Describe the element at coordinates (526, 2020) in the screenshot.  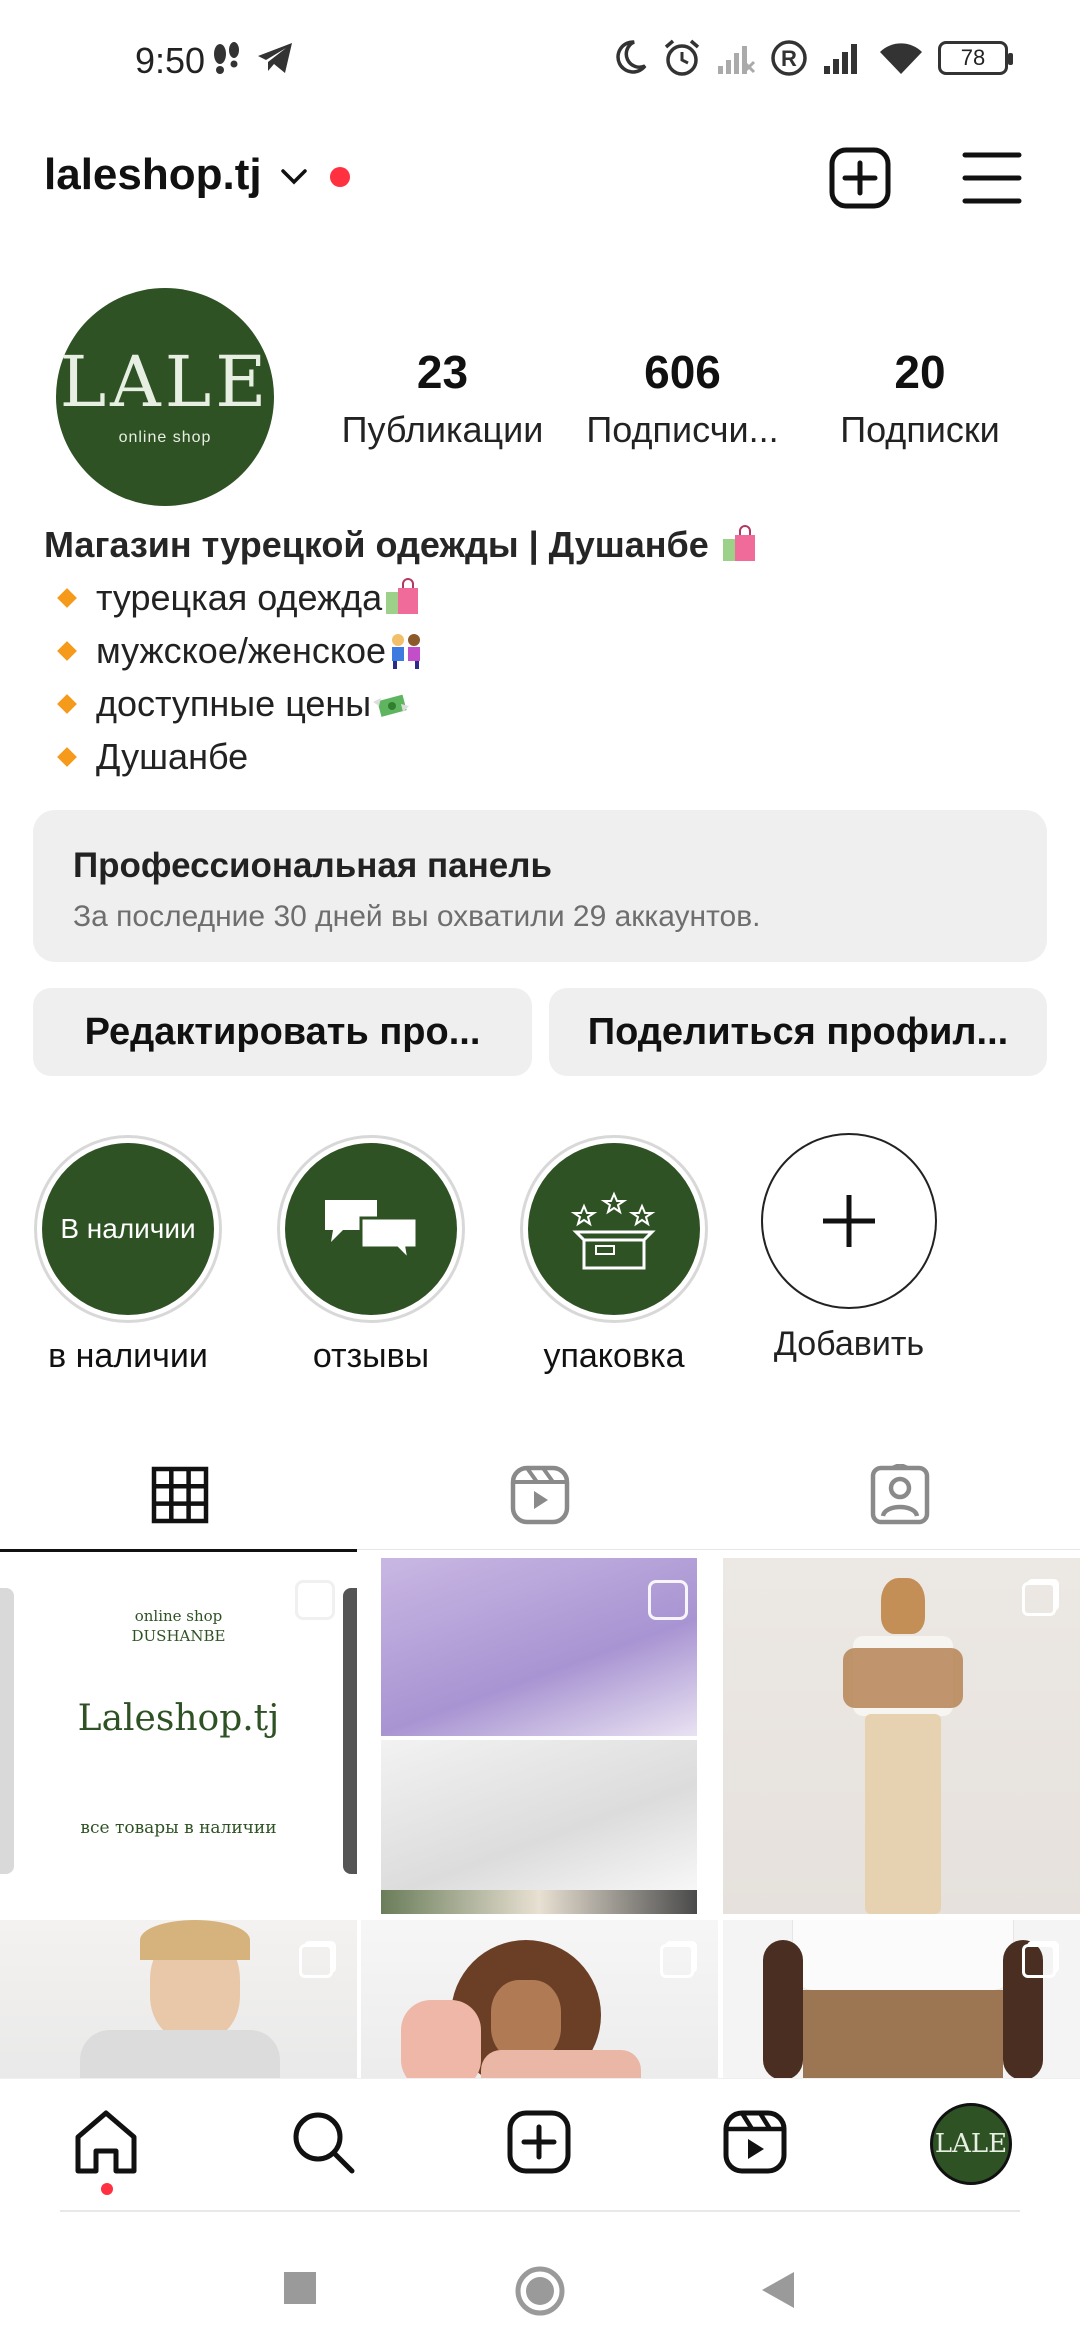
I see `model-face` at that location.